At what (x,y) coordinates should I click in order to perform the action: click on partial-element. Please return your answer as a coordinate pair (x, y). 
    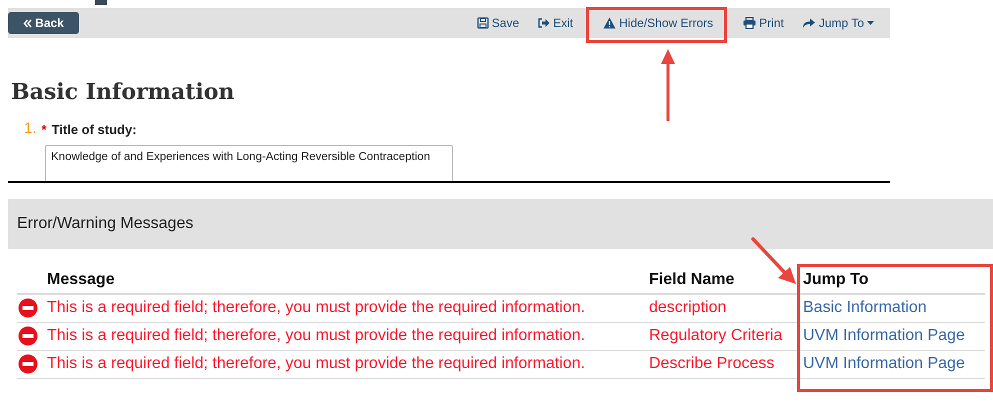
    Looking at the image, I should click on (101, 2).